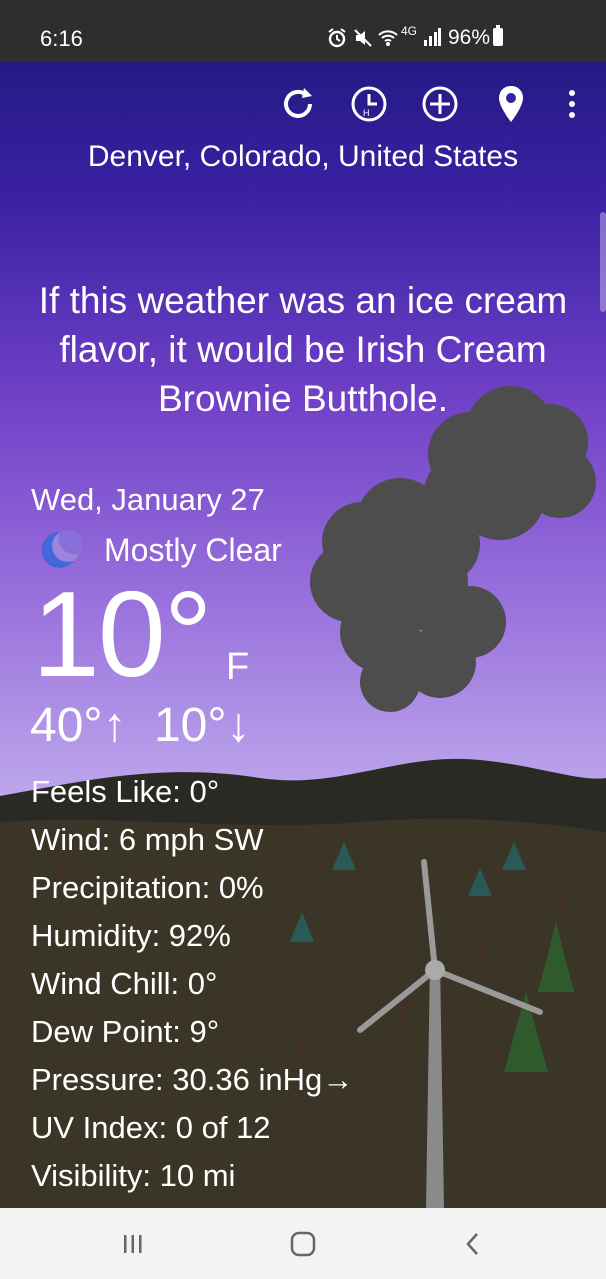  Describe the element at coordinates (190, 725) in the screenshot. I see `low-temp: 10°` at that location.